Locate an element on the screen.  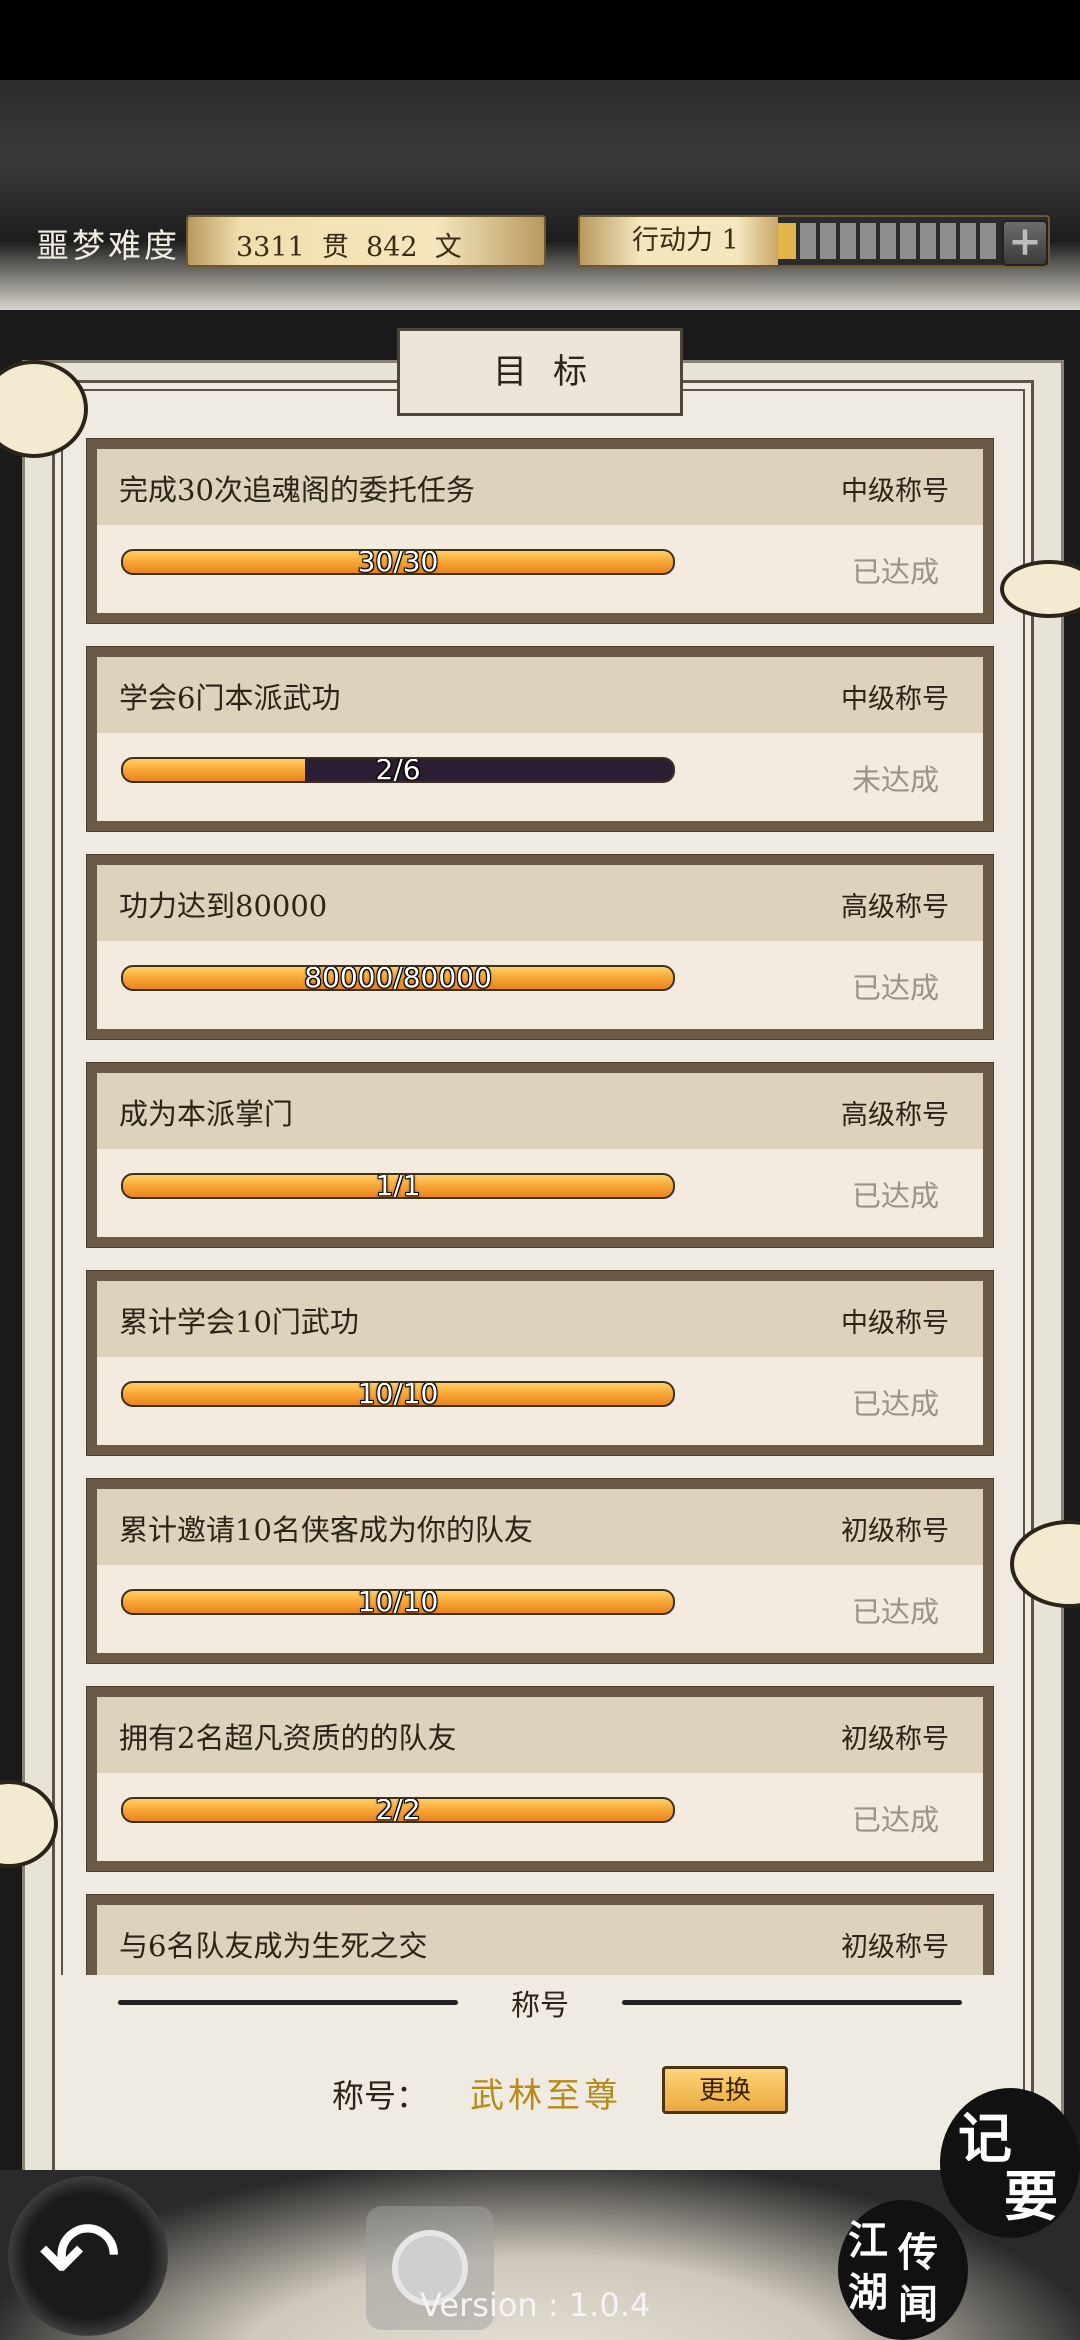
rumors-char-4: 闻 is located at coordinates (918, 2304).